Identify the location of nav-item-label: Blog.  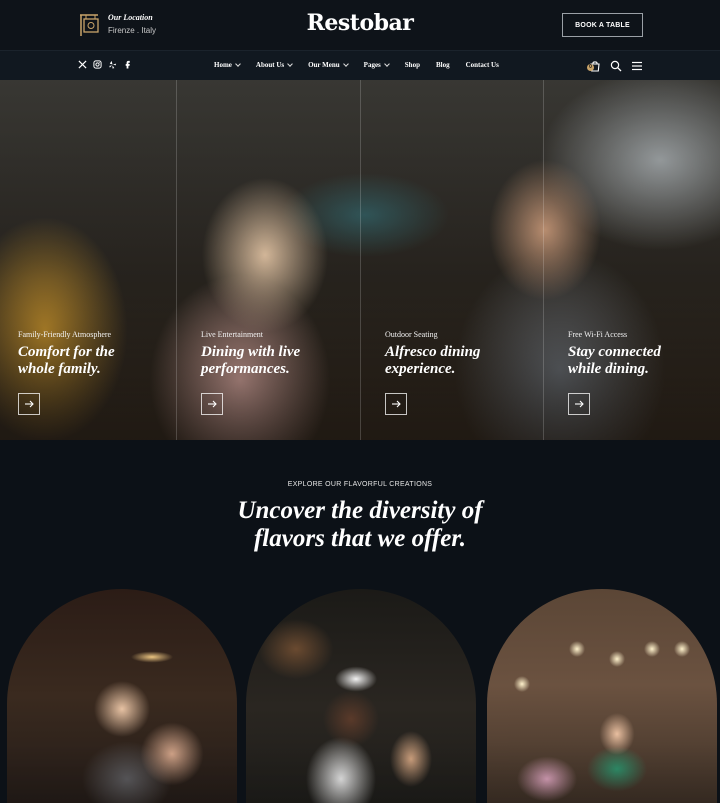
(443, 65).